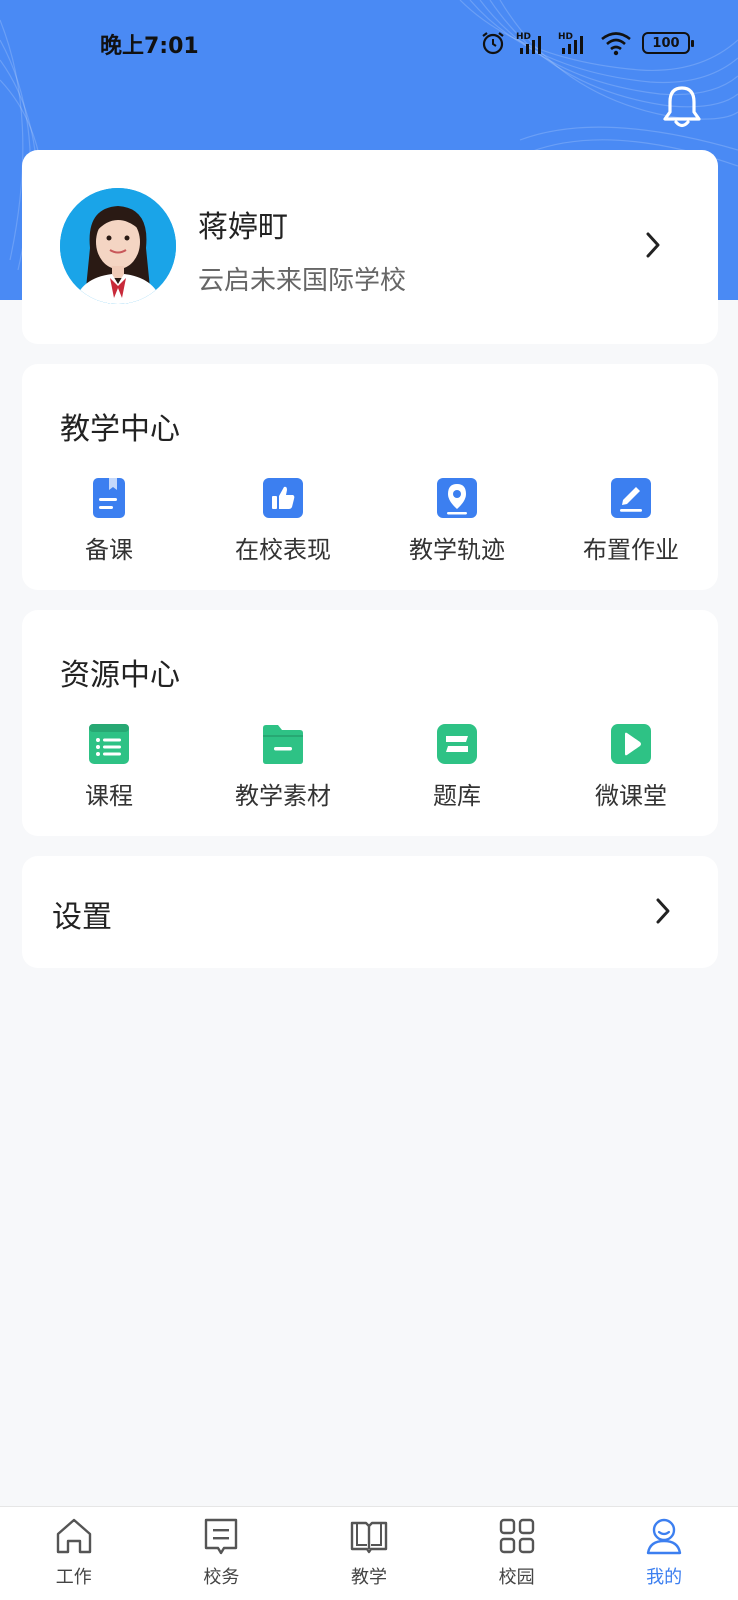 The width and height of the screenshot is (738, 1600). I want to click on tab-campus: 校园, so click(517, 1553).